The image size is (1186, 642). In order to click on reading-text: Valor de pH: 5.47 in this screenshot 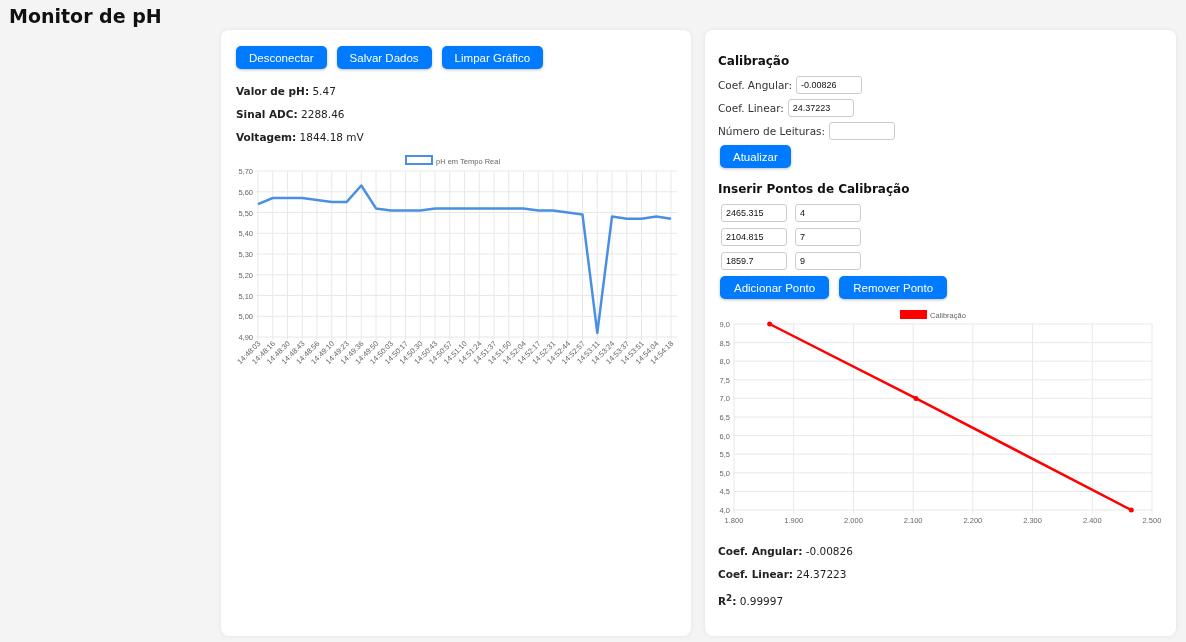, I will do `click(286, 91)`.